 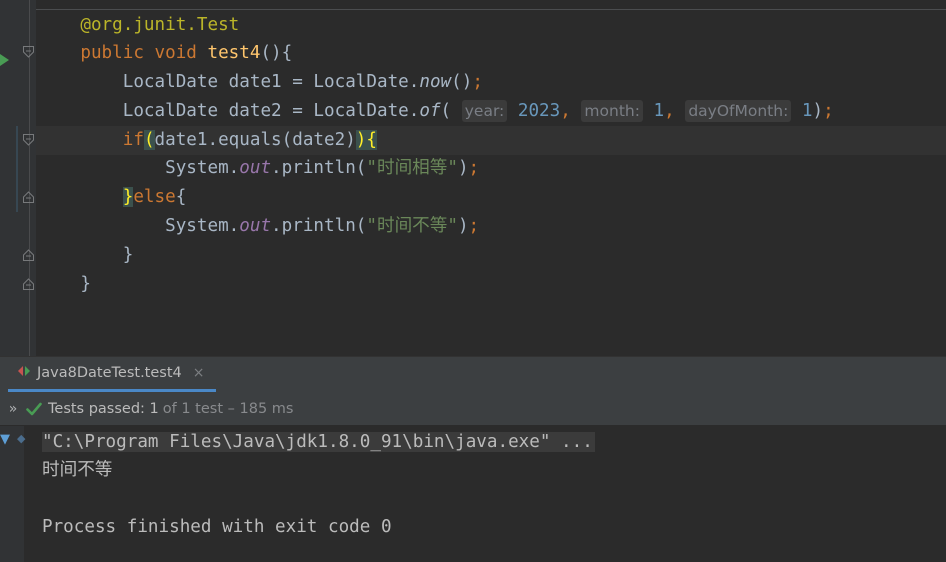 I want to click on run-tab: Java8DateTest.test4 ×, so click(x=112, y=374).